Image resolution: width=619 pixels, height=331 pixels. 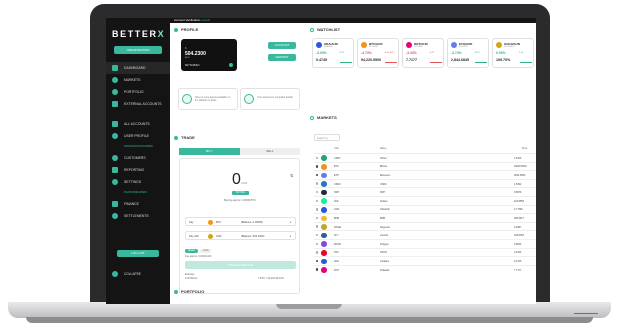 What do you see at coordinates (312, 30) in the screenshot?
I see `eye-icon` at bounding box center [312, 30].